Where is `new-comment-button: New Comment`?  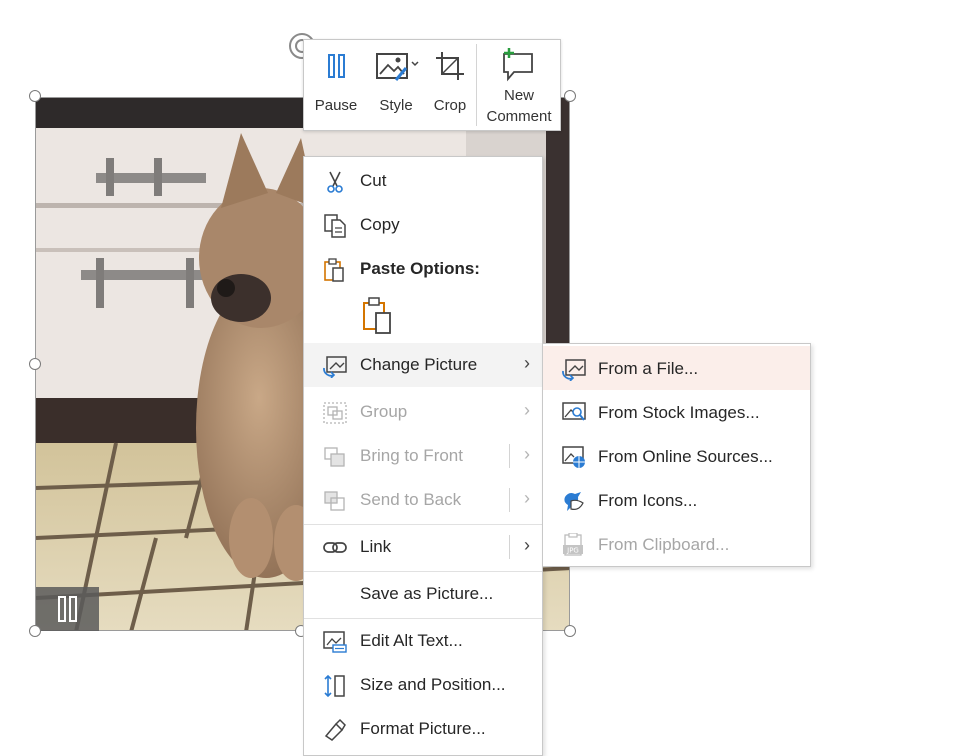 new-comment-button: New Comment is located at coordinates (519, 85).